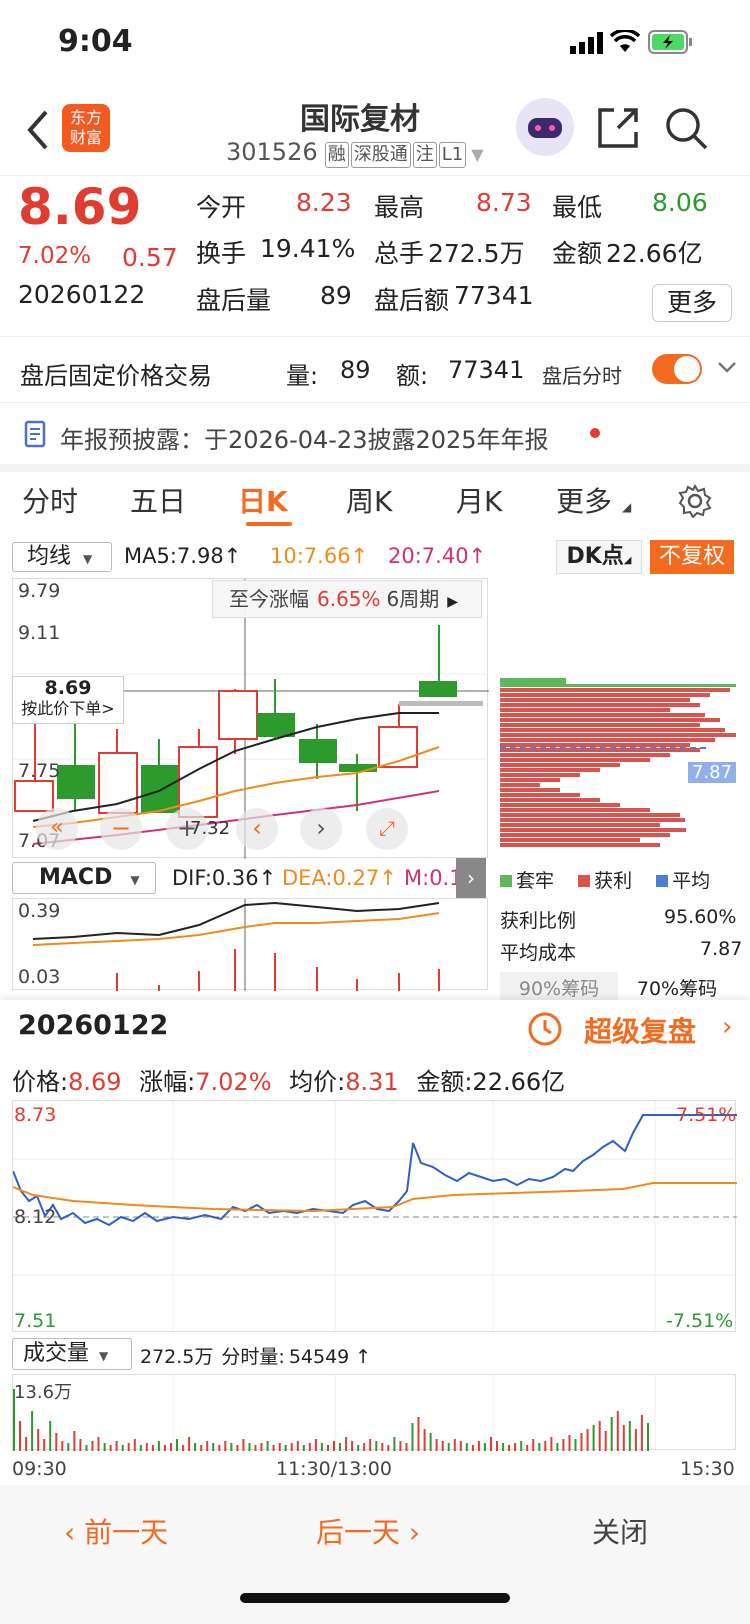 The image size is (750, 1624). I want to click on quote-date: 20260122, so click(82, 294).